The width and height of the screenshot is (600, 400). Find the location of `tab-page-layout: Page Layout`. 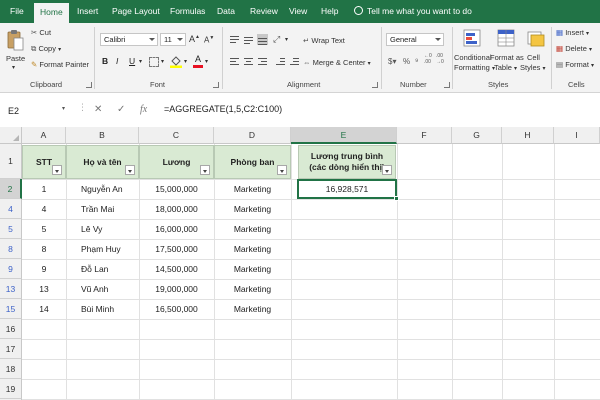

tab-page-layout: Page Layout is located at coordinates (136, 11).